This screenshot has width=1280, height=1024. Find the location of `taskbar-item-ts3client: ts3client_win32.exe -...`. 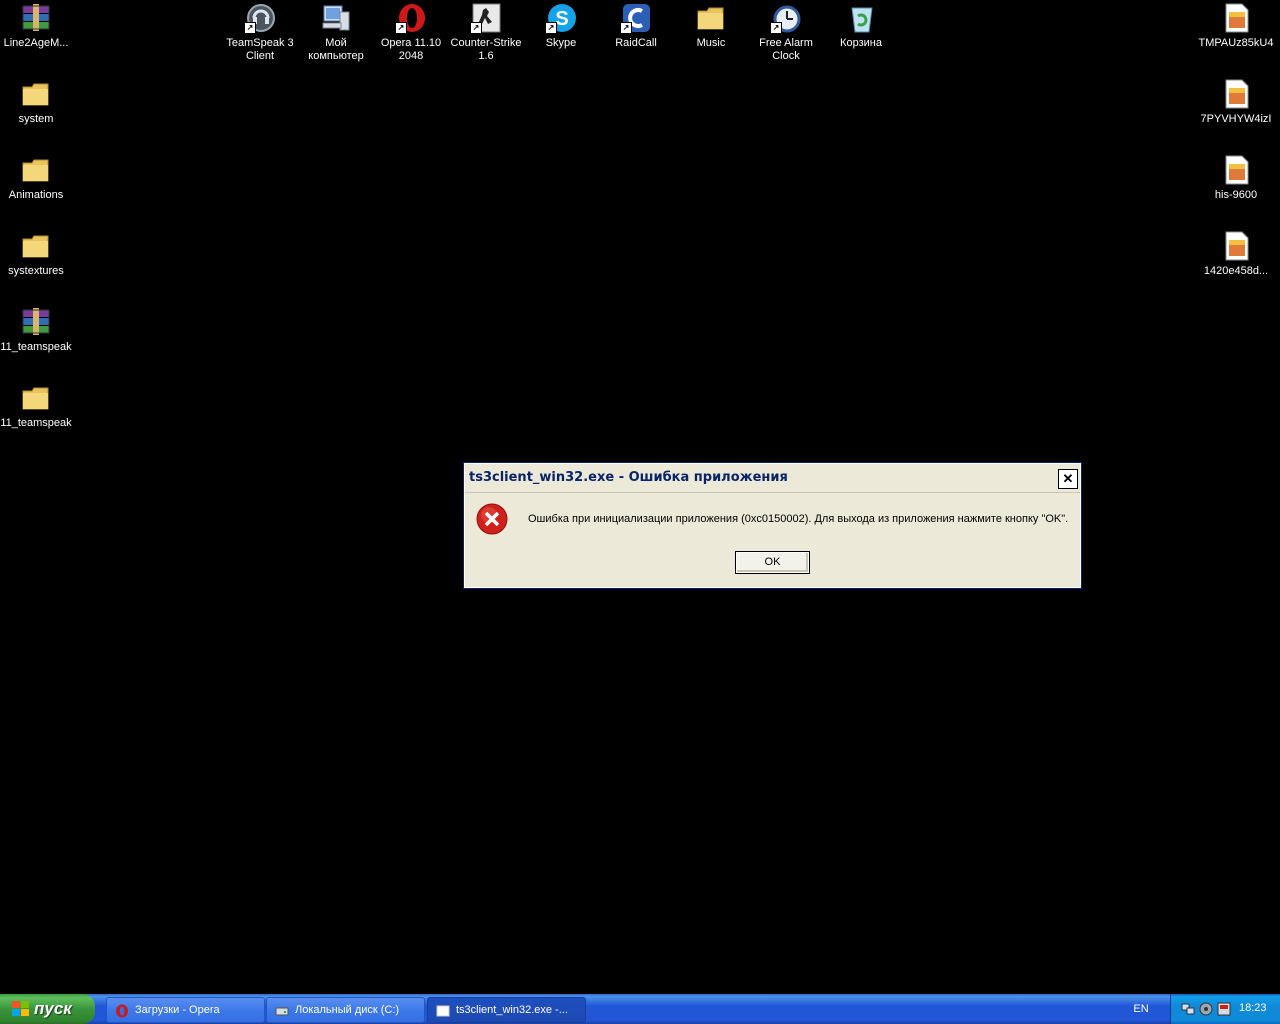

taskbar-item-ts3client: ts3client_win32.exe -... is located at coordinates (506, 1010).